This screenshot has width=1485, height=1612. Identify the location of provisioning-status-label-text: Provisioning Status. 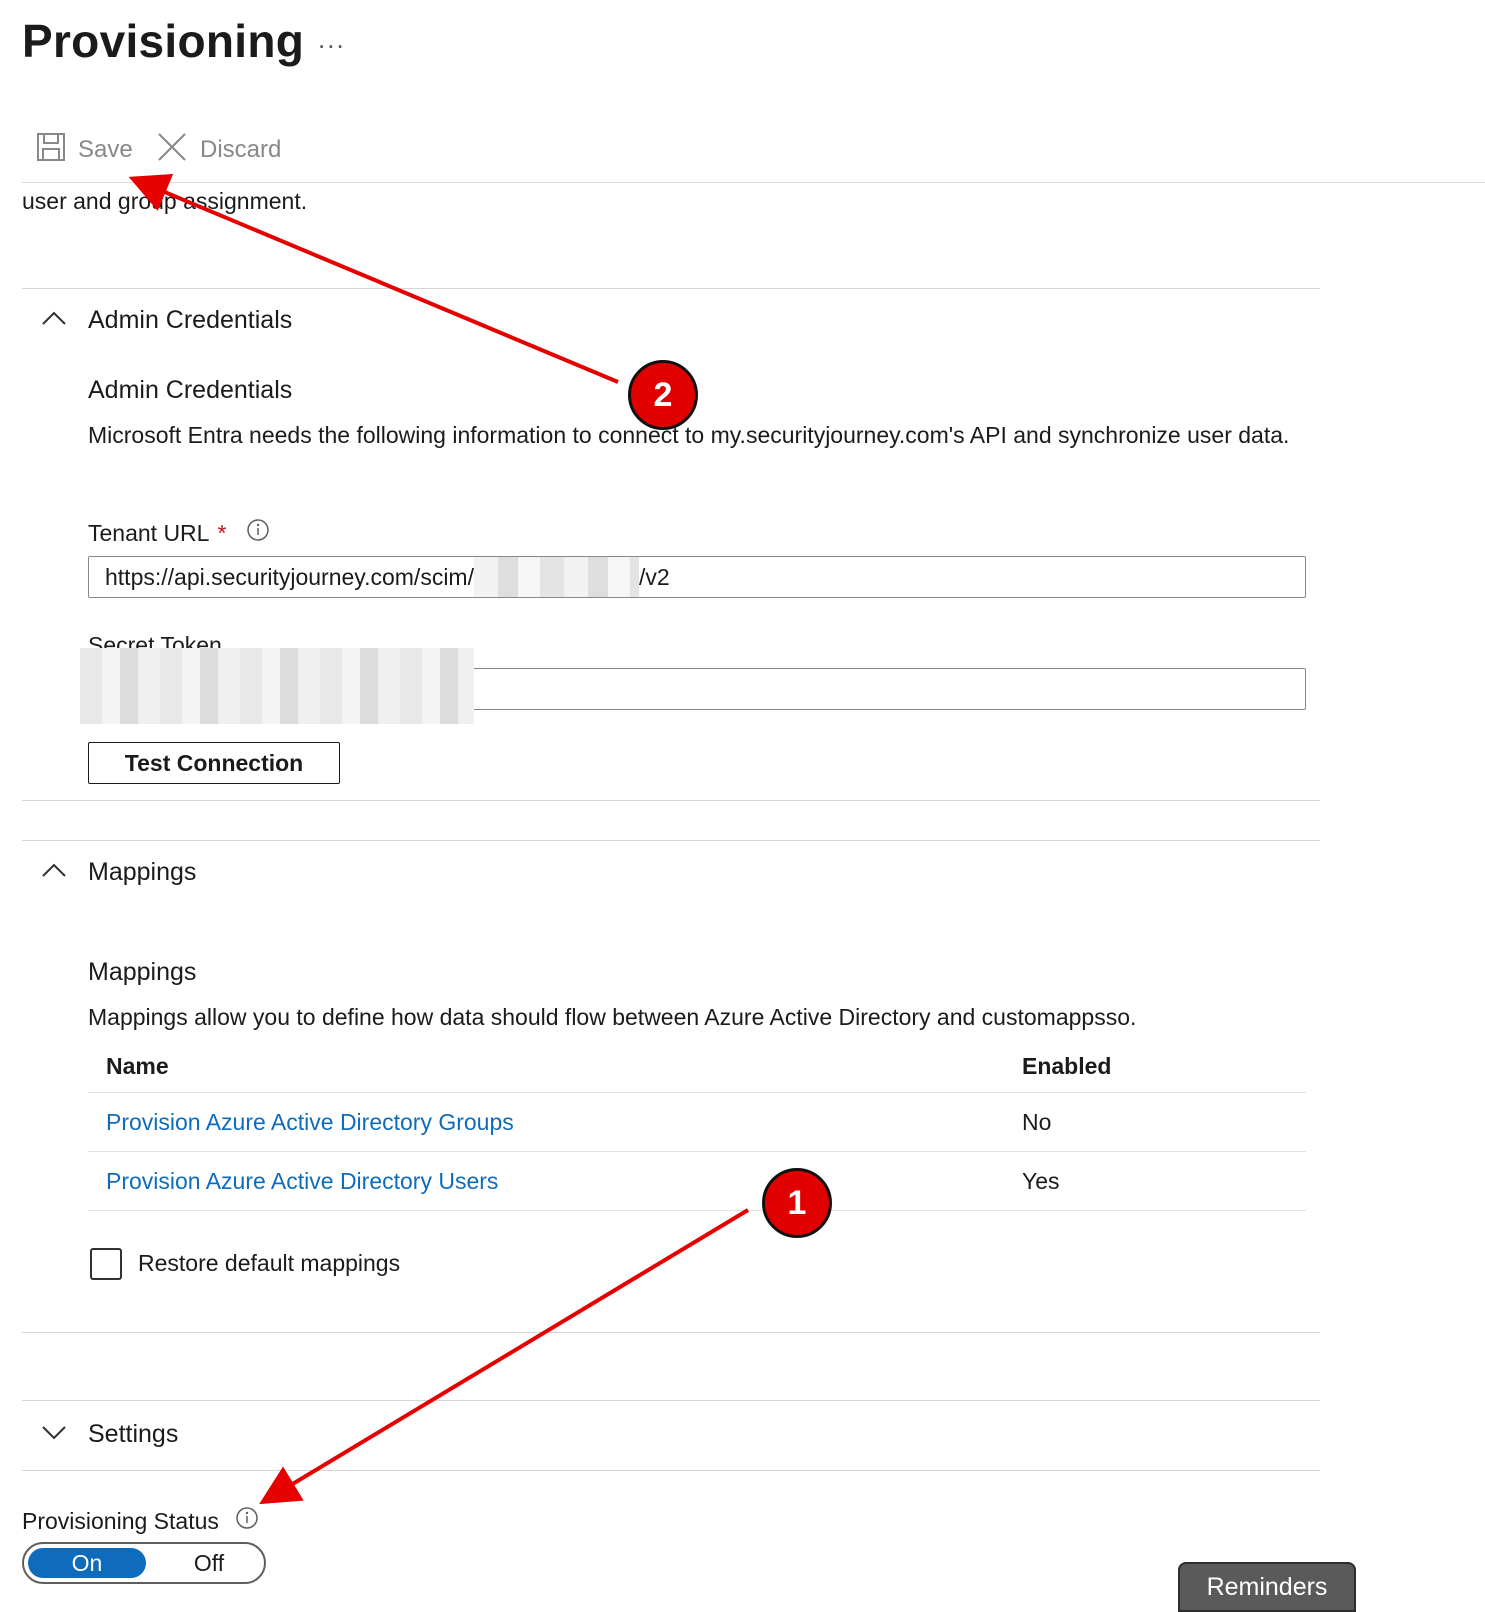
(120, 1520).